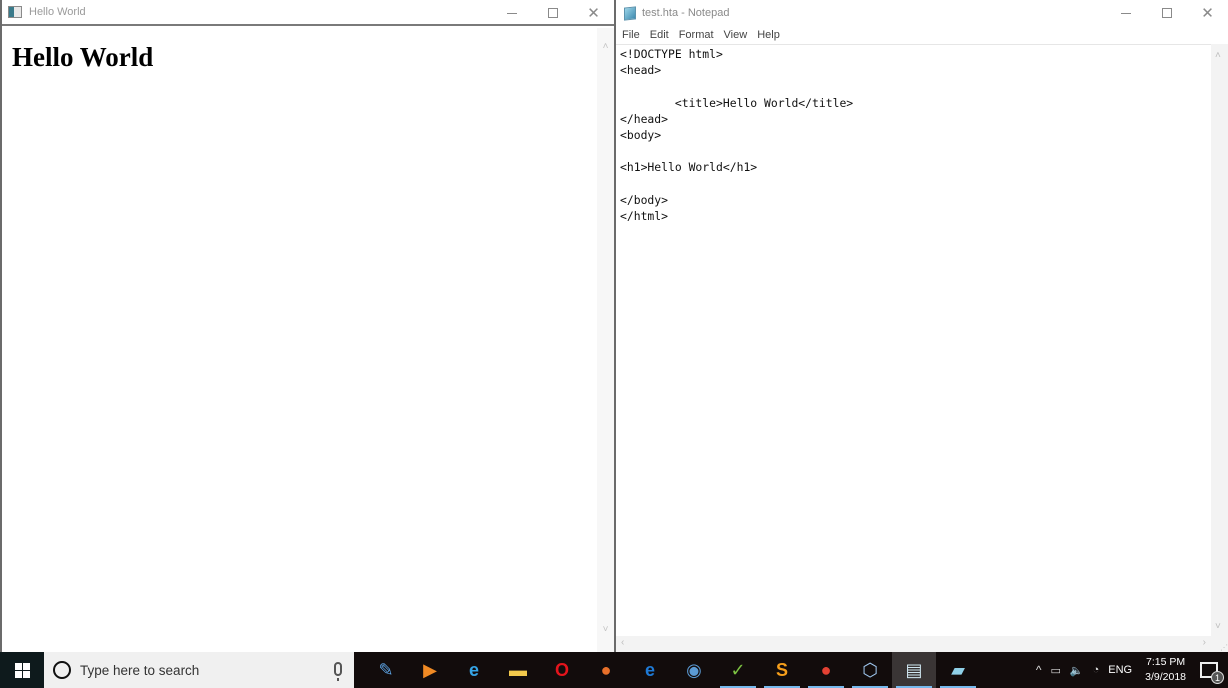 This screenshot has width=1228, height=688. What do you see at coordinates (1219, 644) in the screenshot?
I see `size-grip-icon: ⋰` at bounding box center [1219, 644].